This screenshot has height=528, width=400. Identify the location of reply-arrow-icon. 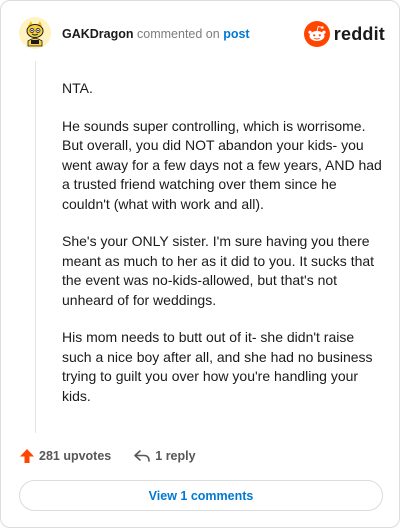
(142, 456).